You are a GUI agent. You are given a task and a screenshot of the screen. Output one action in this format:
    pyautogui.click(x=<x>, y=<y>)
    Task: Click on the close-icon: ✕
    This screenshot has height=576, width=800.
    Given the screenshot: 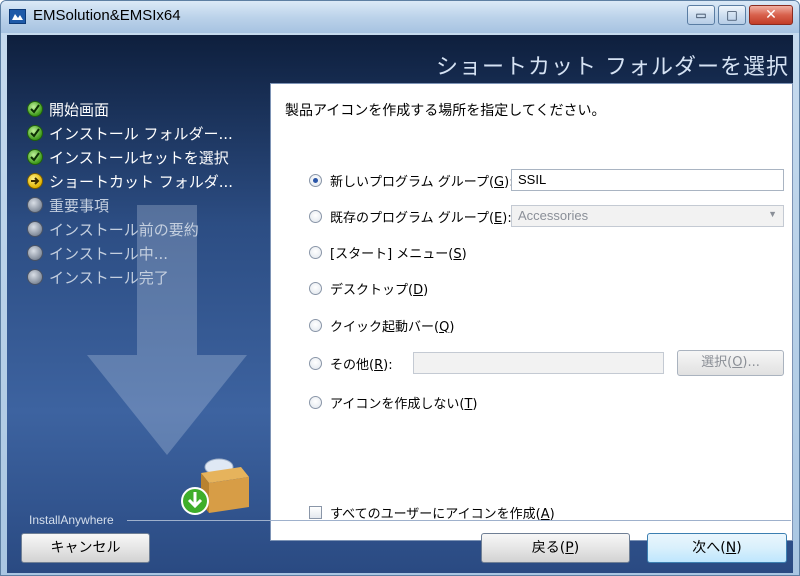 What is the action you would take?
    pyautogui.click(x=771, y=15)
    